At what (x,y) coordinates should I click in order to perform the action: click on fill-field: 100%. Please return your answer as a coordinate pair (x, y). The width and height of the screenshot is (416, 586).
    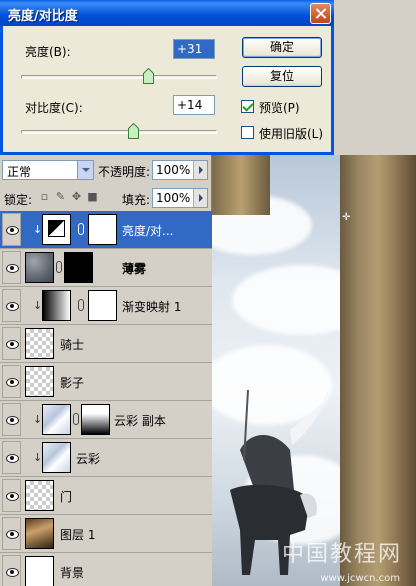
    Looking at the image, I should click on (180, 198).